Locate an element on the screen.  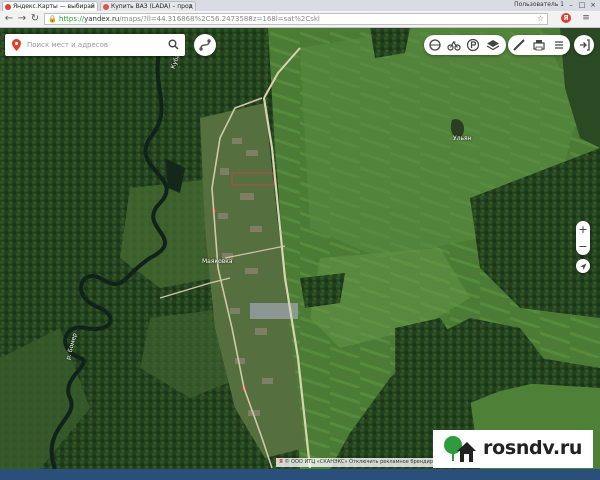
lock-icon: 🔒 is located at coordinates (52, 19).